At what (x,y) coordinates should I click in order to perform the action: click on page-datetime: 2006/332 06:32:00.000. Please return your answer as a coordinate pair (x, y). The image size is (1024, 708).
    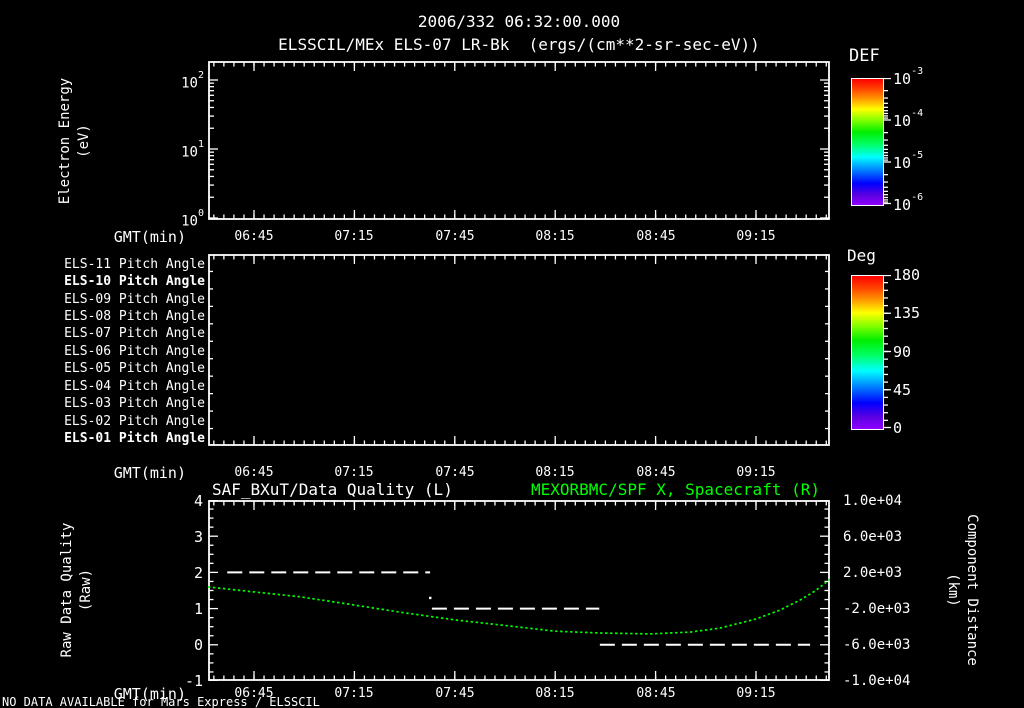
    Looking at the image, I should click on (519, 21).